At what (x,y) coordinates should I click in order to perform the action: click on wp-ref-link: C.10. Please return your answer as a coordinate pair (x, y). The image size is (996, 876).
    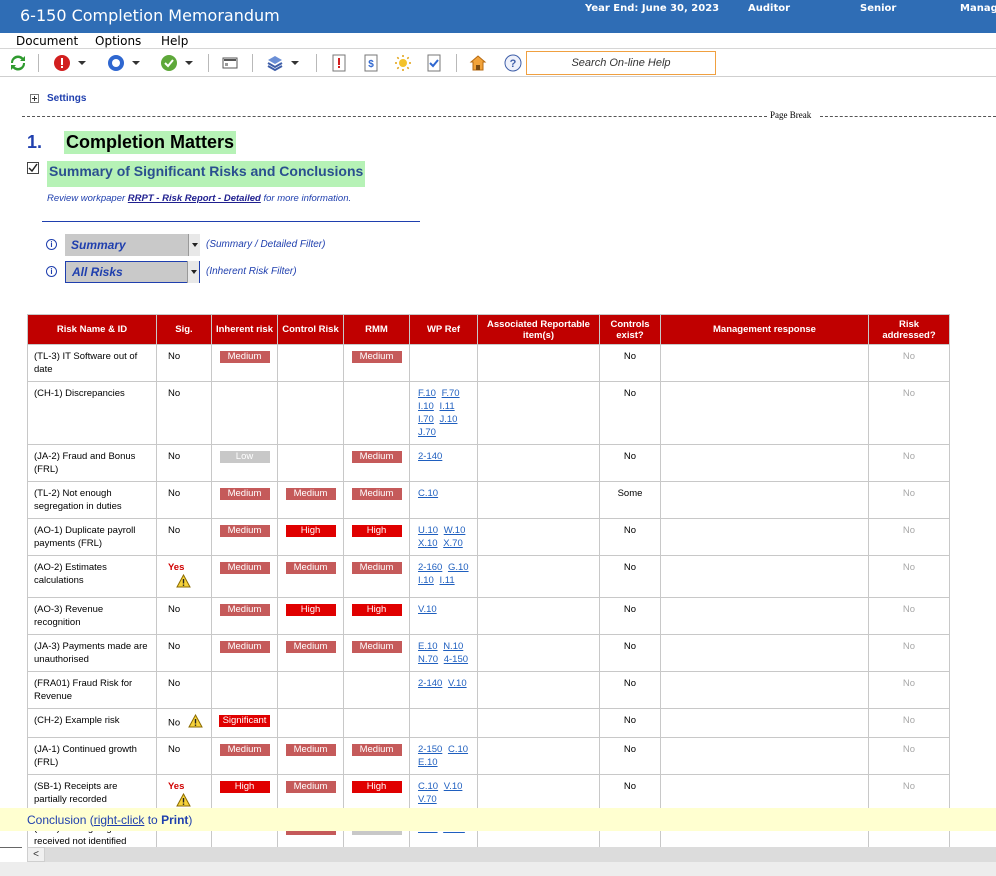
    Looking at the image, I should click on (428, 786).